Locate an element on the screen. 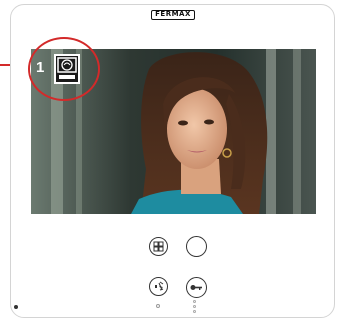 The image size is (347, 323). corner-indicator-dot is located at coordinates (16, 307).